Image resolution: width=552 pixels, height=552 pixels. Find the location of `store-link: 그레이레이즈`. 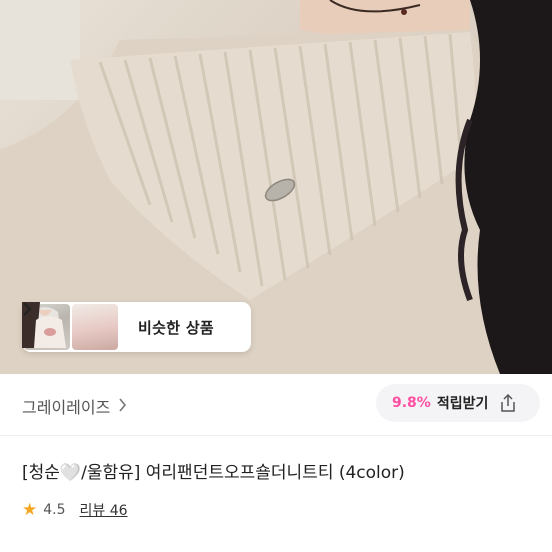

store-link: 그레이레이즈 is located at coordinates (74, 406).